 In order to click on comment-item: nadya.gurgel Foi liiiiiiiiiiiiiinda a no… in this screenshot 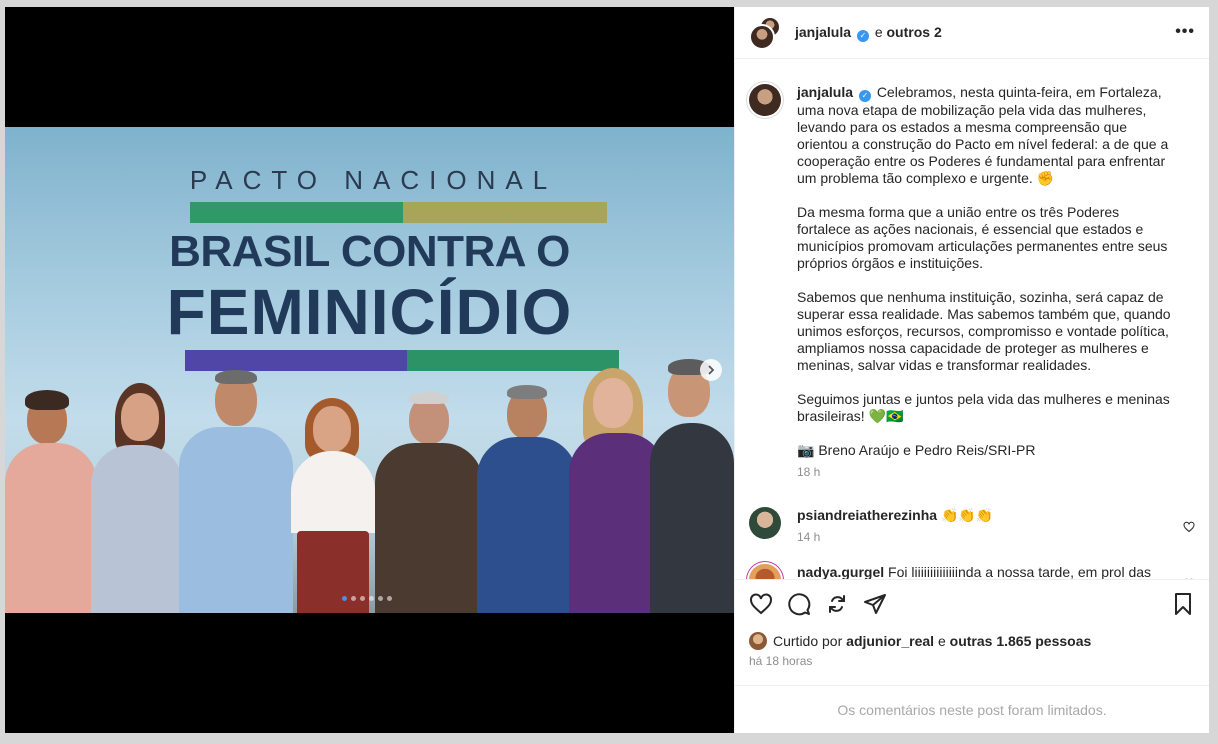, I will do `click(972, 571)`.